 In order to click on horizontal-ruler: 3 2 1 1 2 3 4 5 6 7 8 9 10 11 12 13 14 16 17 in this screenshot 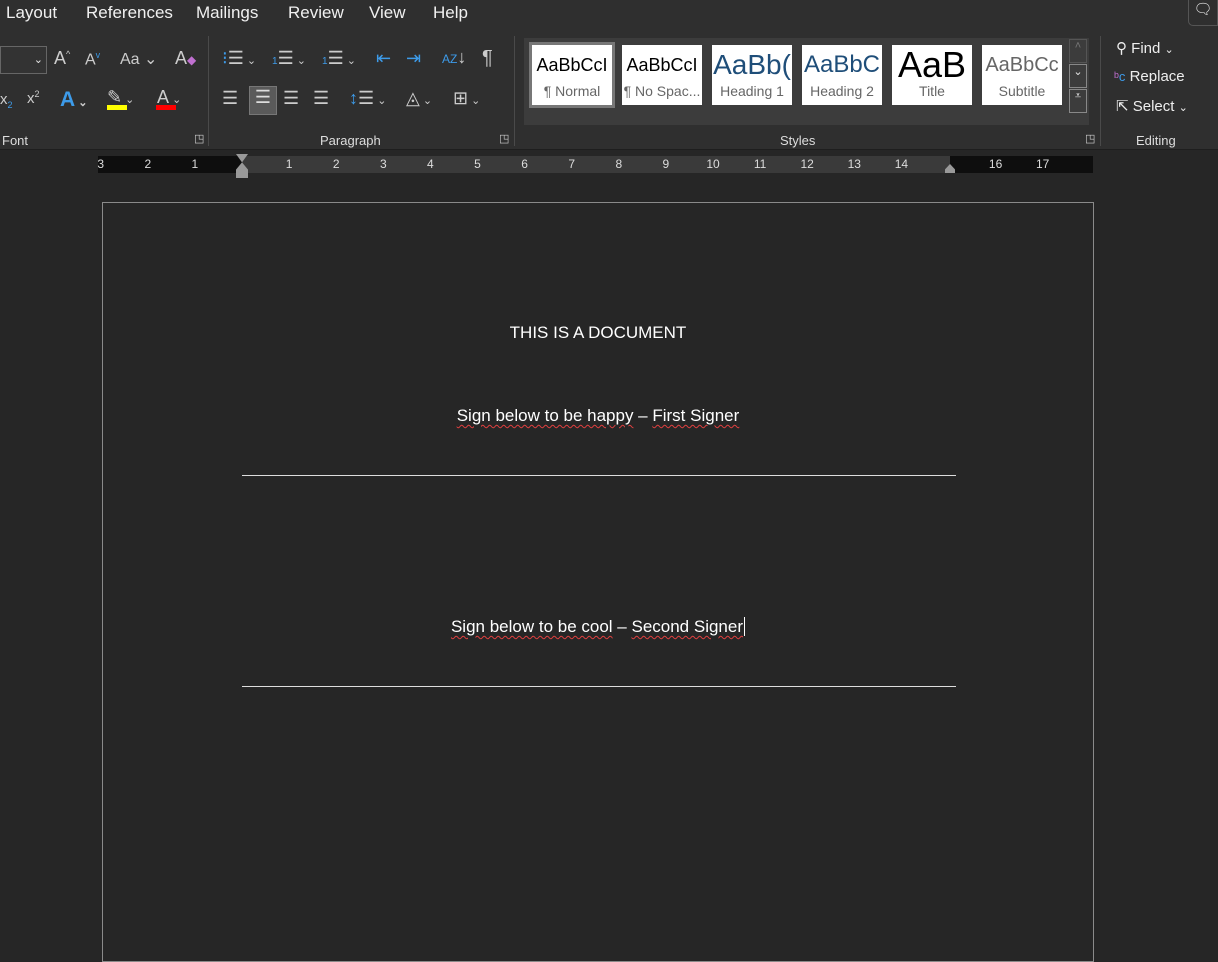, I will do `click(595, 166)`.